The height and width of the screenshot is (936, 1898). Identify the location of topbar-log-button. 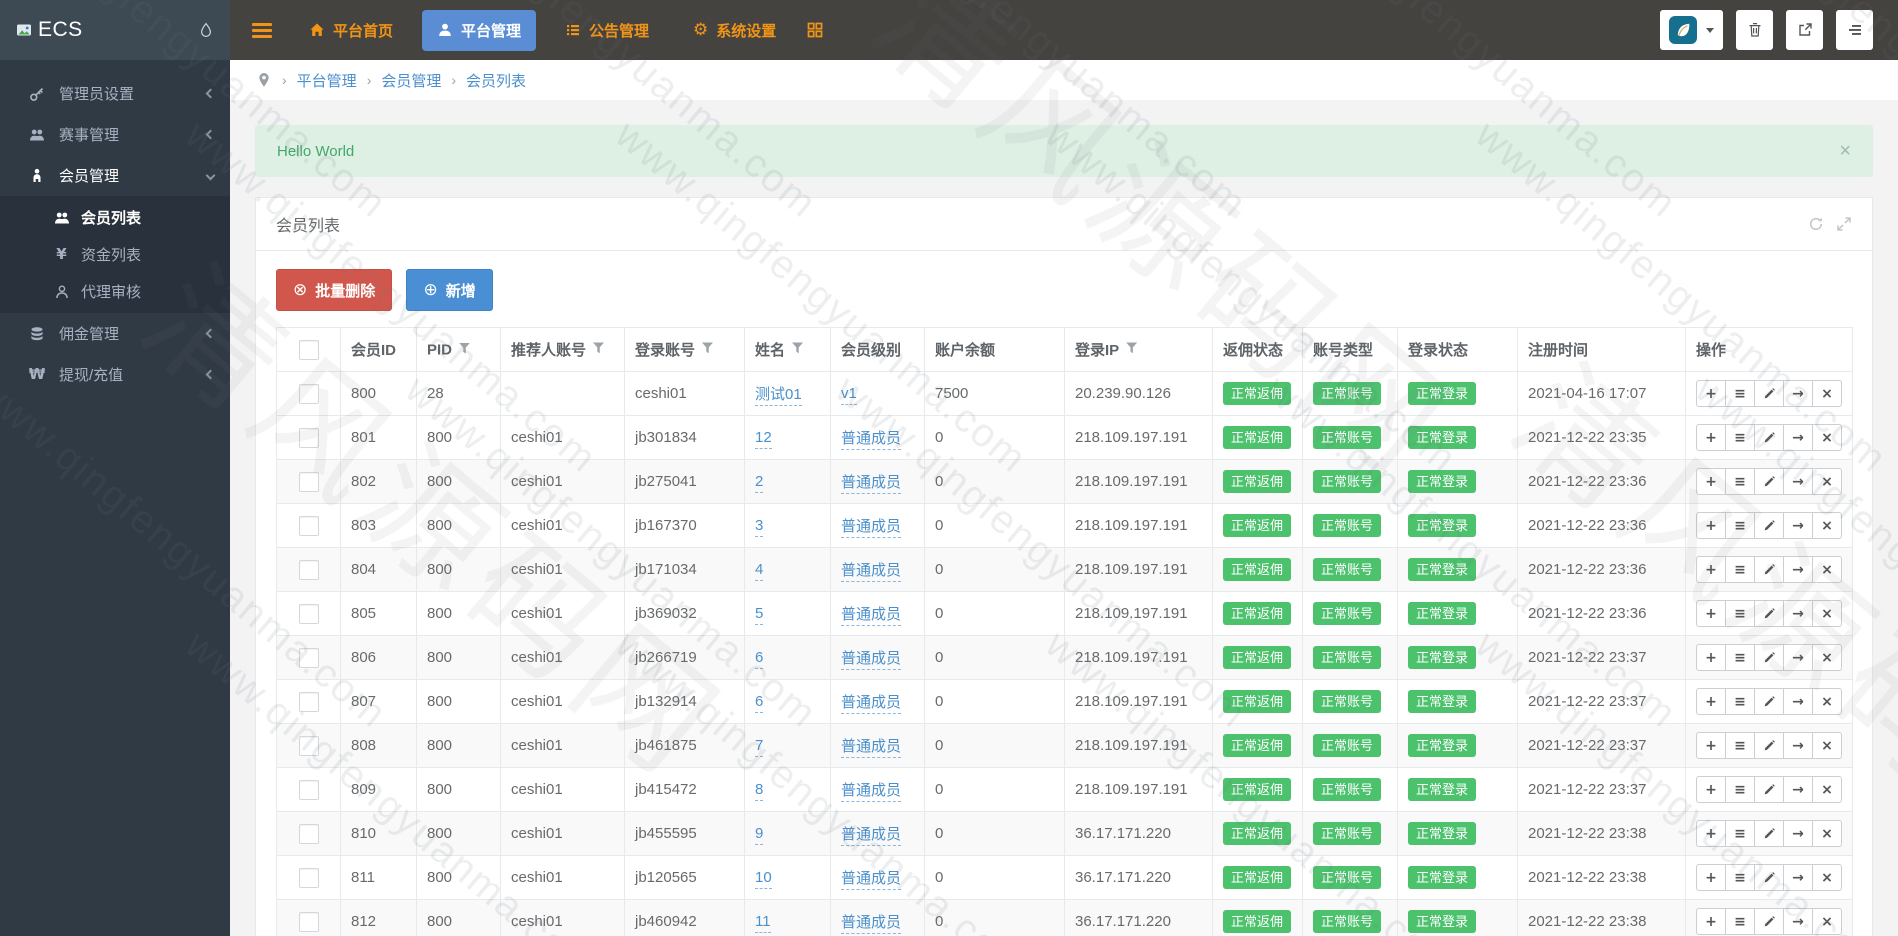
(1854, 30).